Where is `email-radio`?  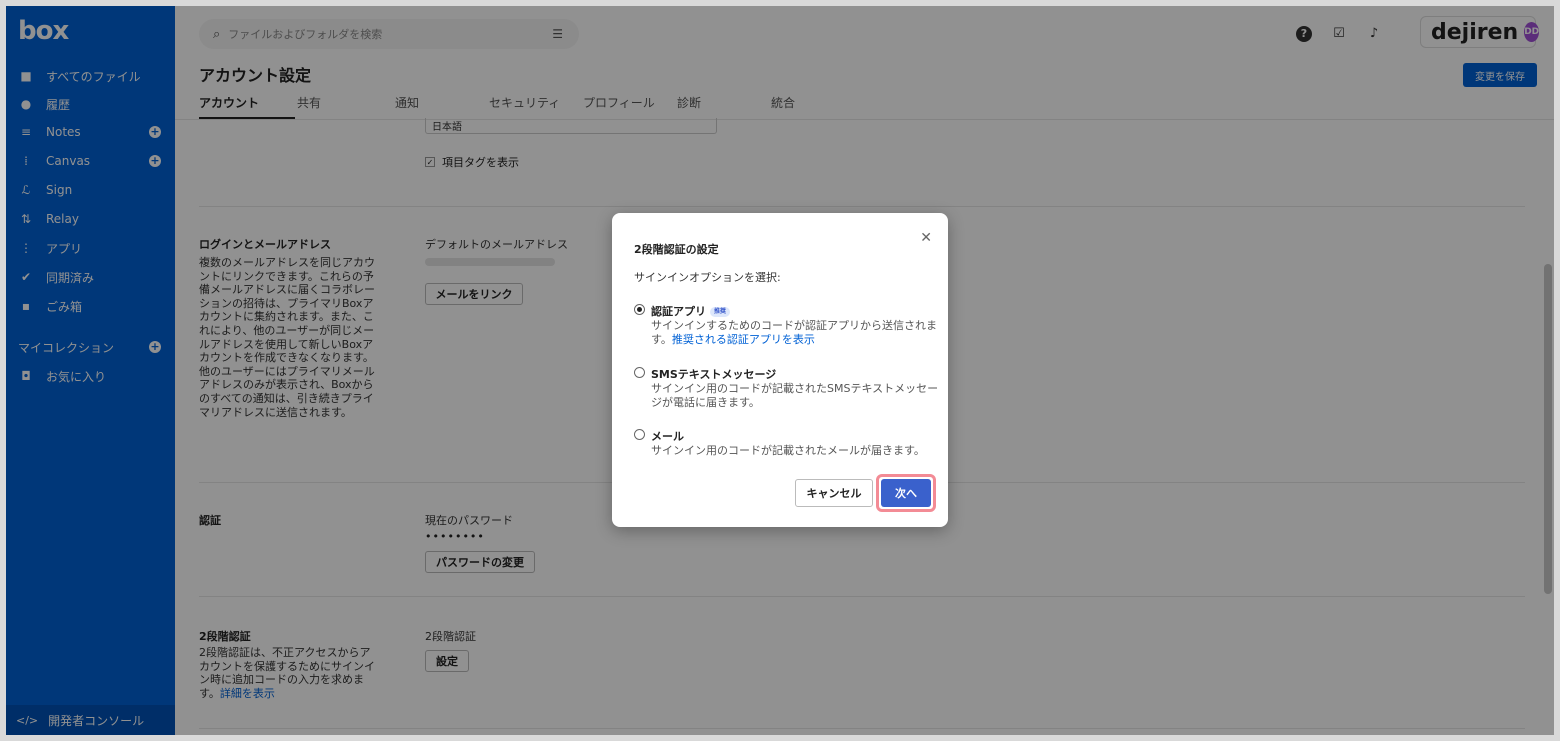 email-radio is located at coordinates (639, 434).